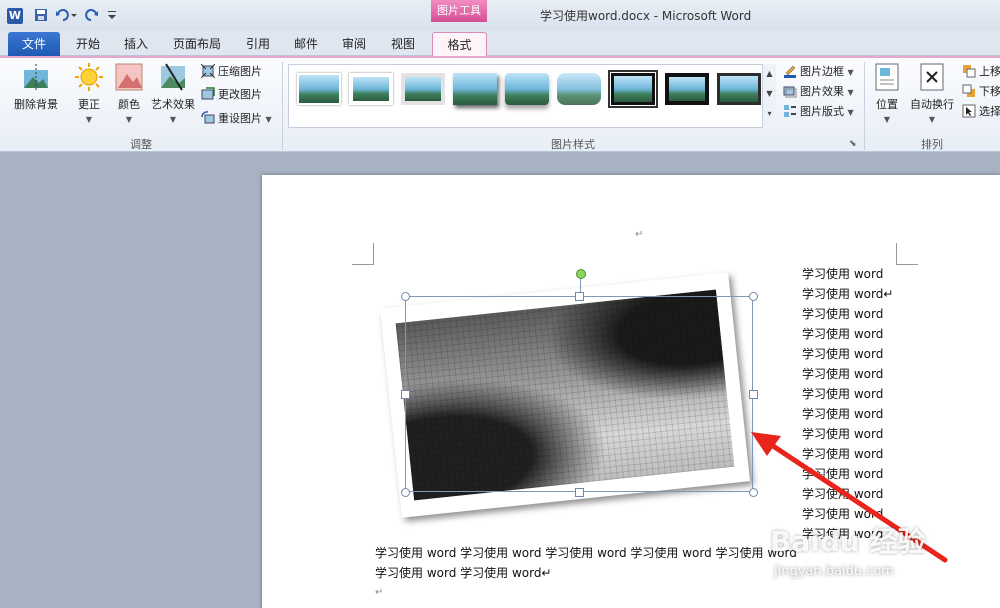 The width and height of the screenshot is (1000, 608). What do you see at coordinates (969, 71) in the screenshot?
I see `bring-forward-icon` at bounding box center [969, 71].